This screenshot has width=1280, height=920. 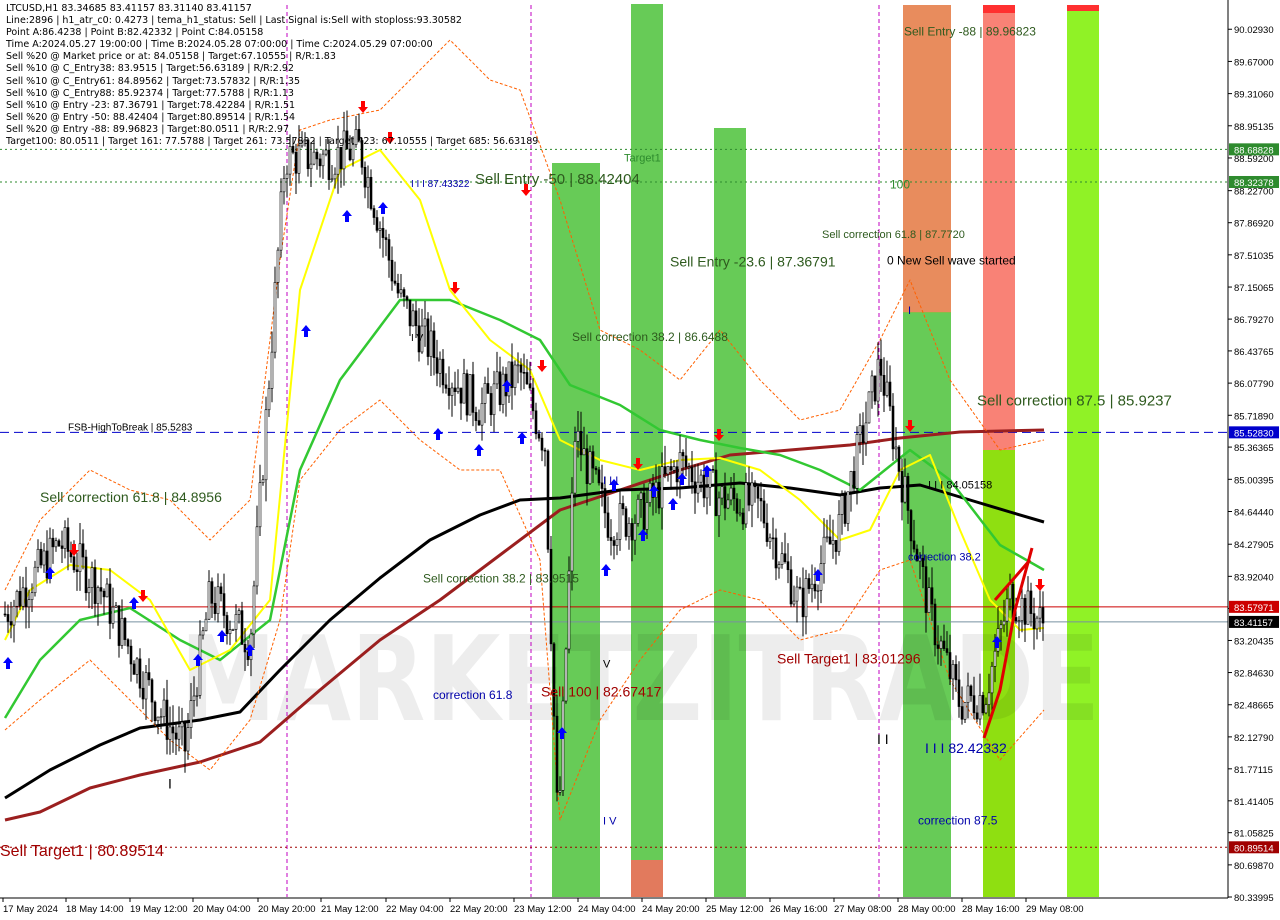 What do you see at coordinates (1254, 706) in the screenshot?
I see `y-tick-label: 82.48665` at bounding box center [1254, 706].